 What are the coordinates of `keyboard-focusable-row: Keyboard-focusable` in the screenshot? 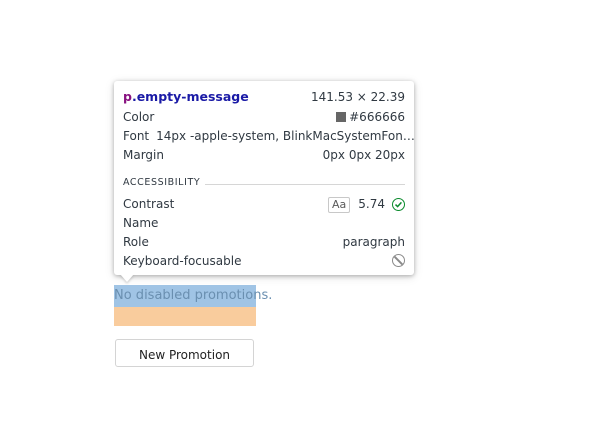 It's located at (264, 261).